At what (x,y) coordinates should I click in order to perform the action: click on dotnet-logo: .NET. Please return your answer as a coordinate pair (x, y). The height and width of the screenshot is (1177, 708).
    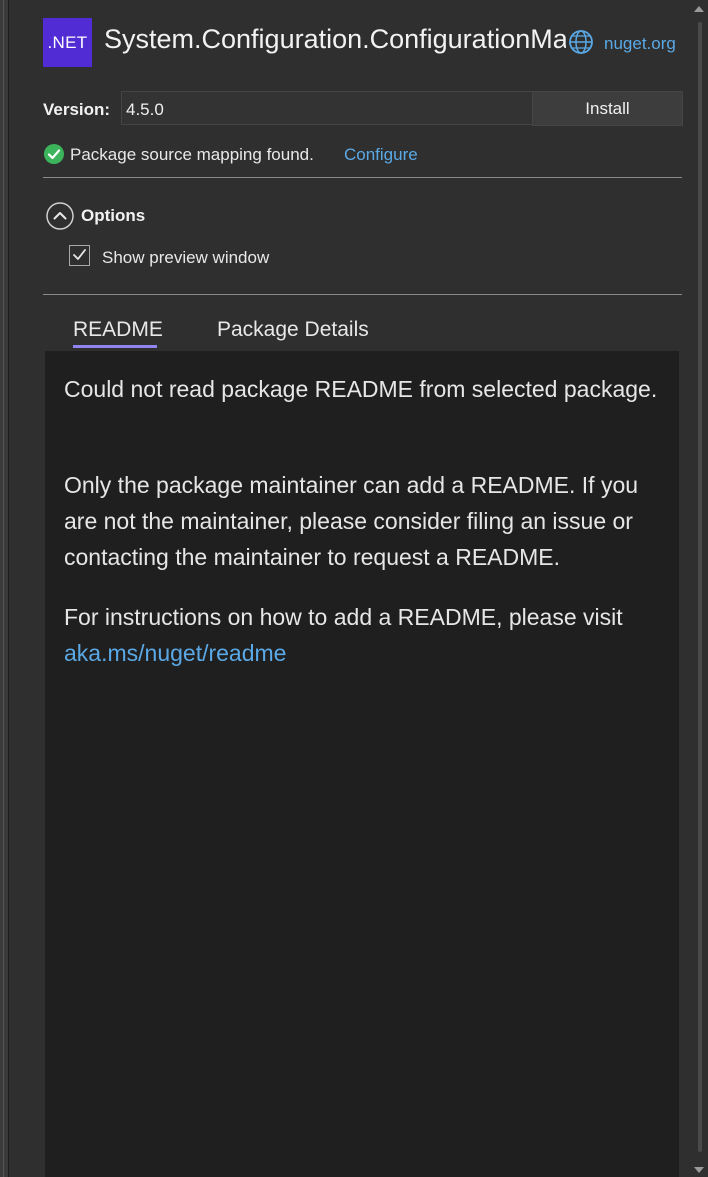
    Looking at the image, I should click on (67, 42).